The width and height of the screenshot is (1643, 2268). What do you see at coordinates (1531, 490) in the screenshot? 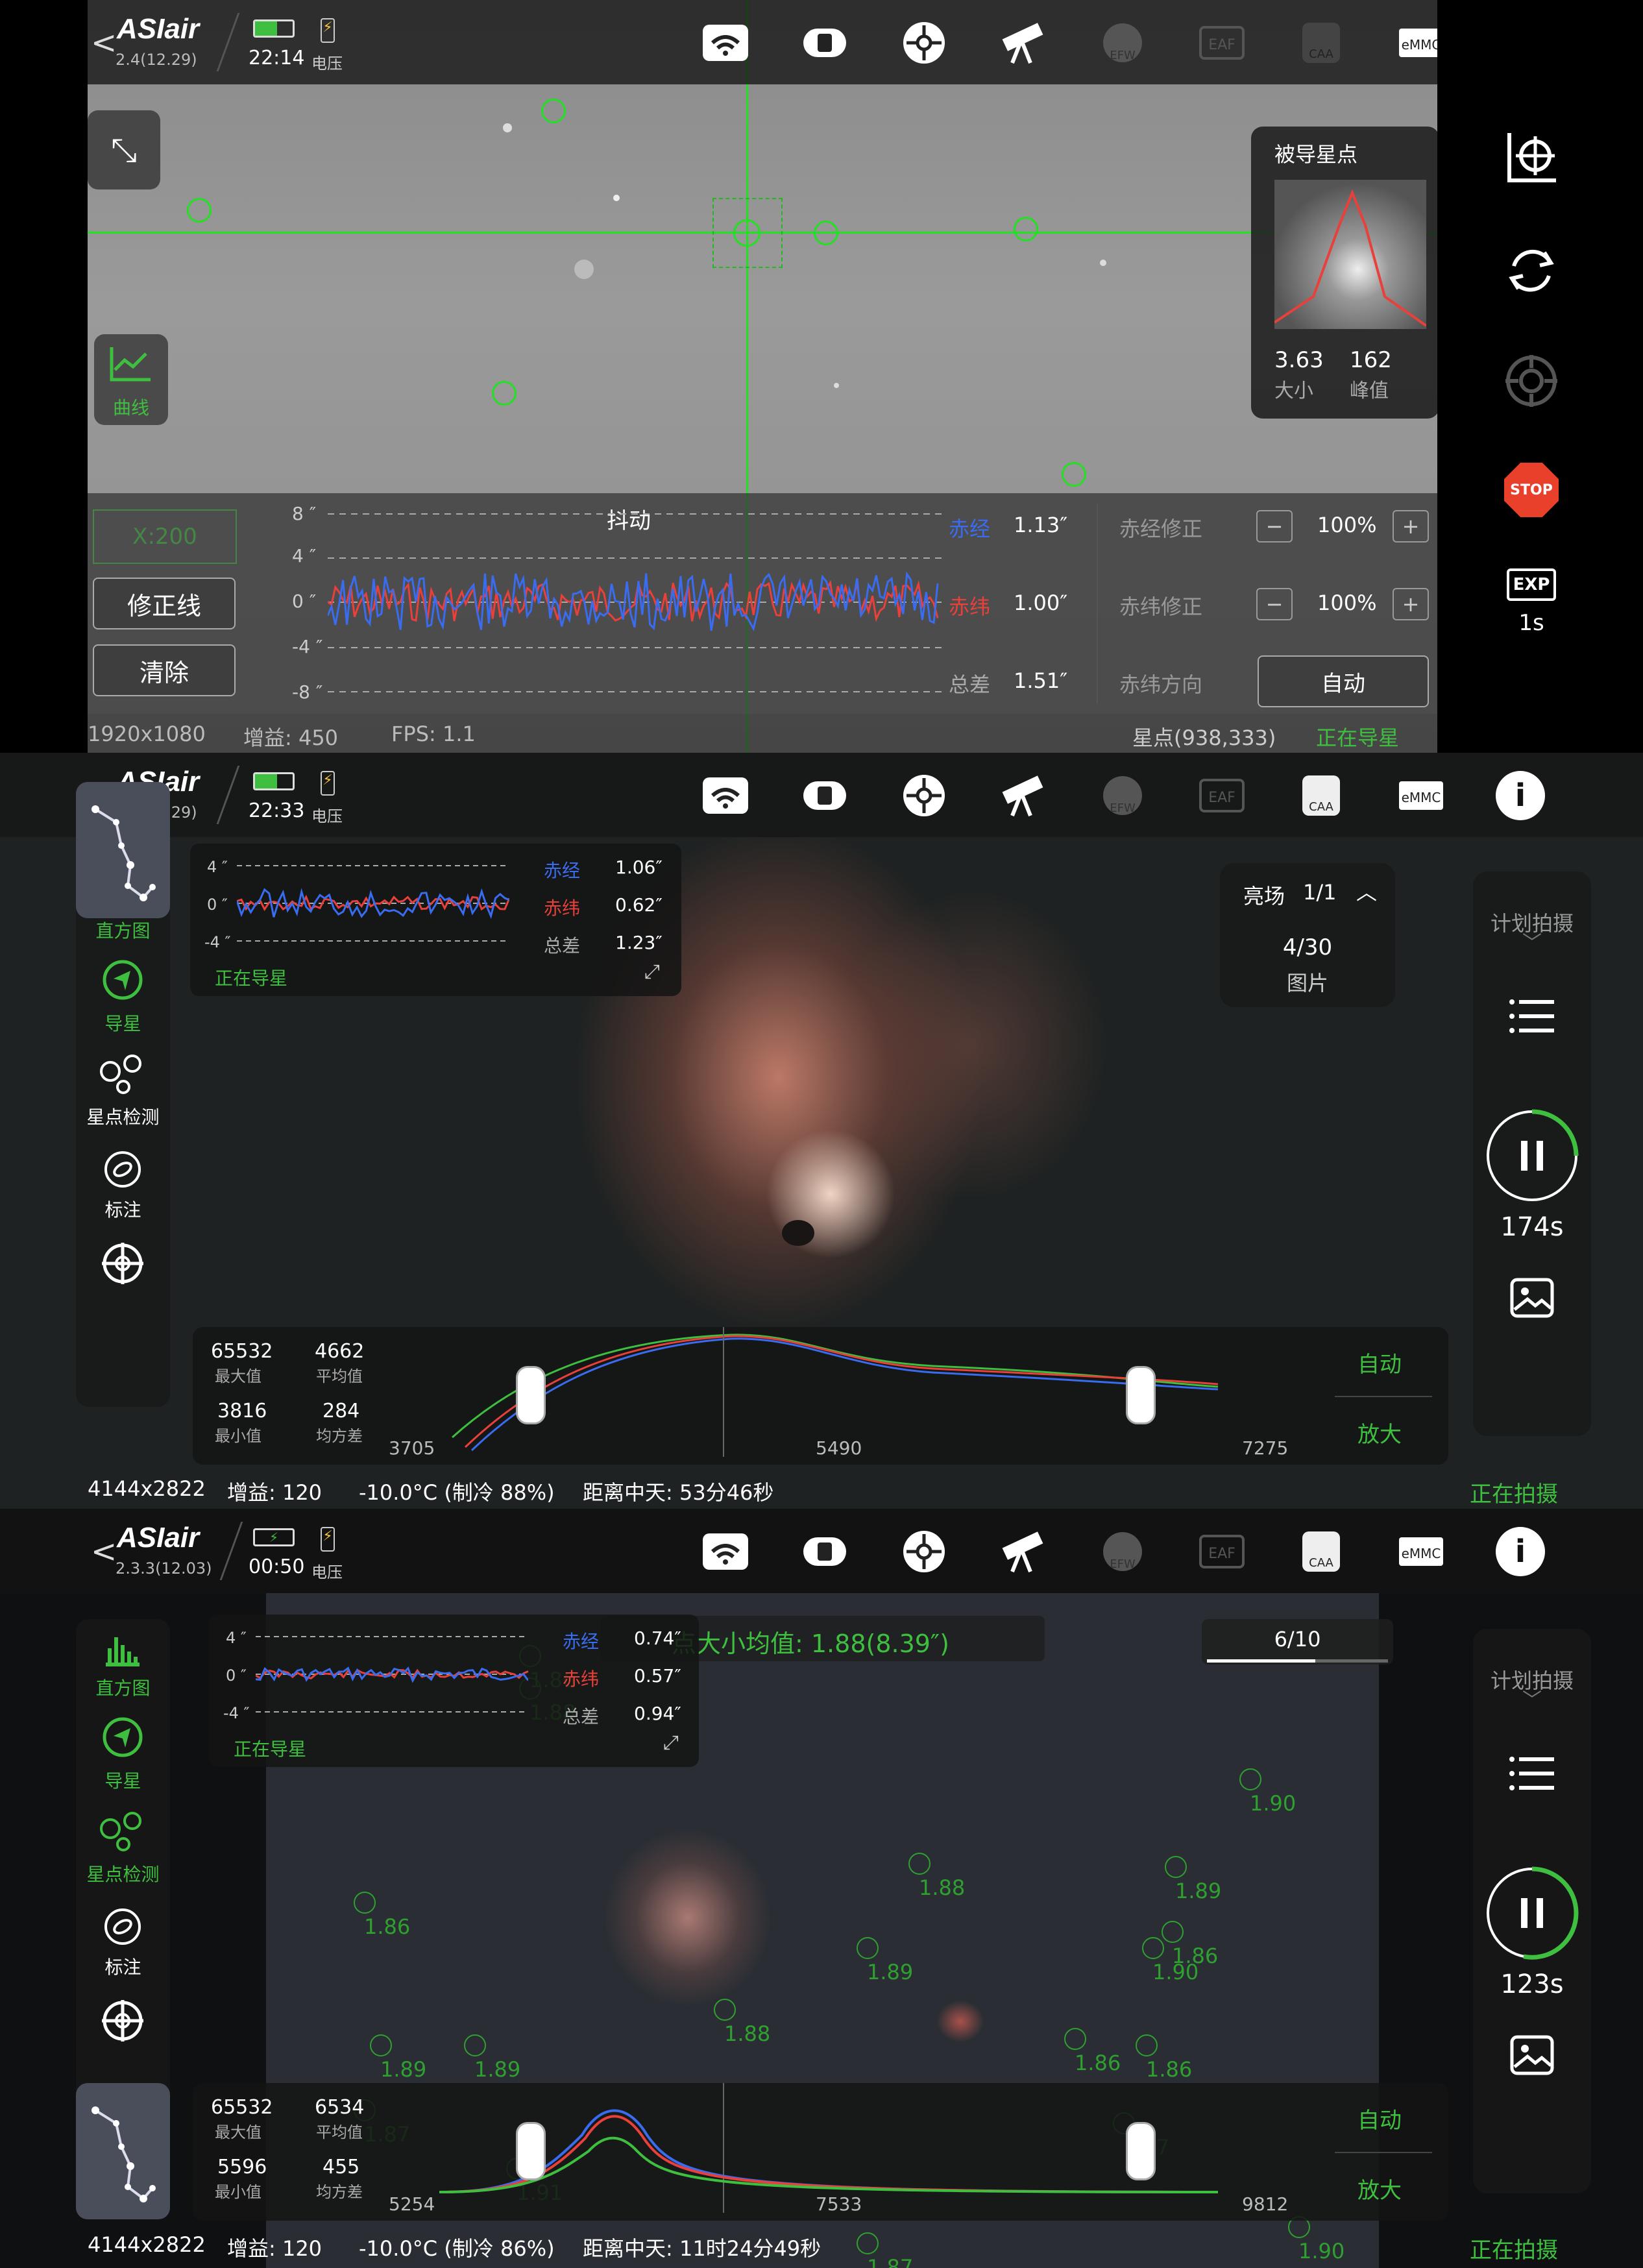
I see `stop-button: STOP` at bounding box center [1531, 490].